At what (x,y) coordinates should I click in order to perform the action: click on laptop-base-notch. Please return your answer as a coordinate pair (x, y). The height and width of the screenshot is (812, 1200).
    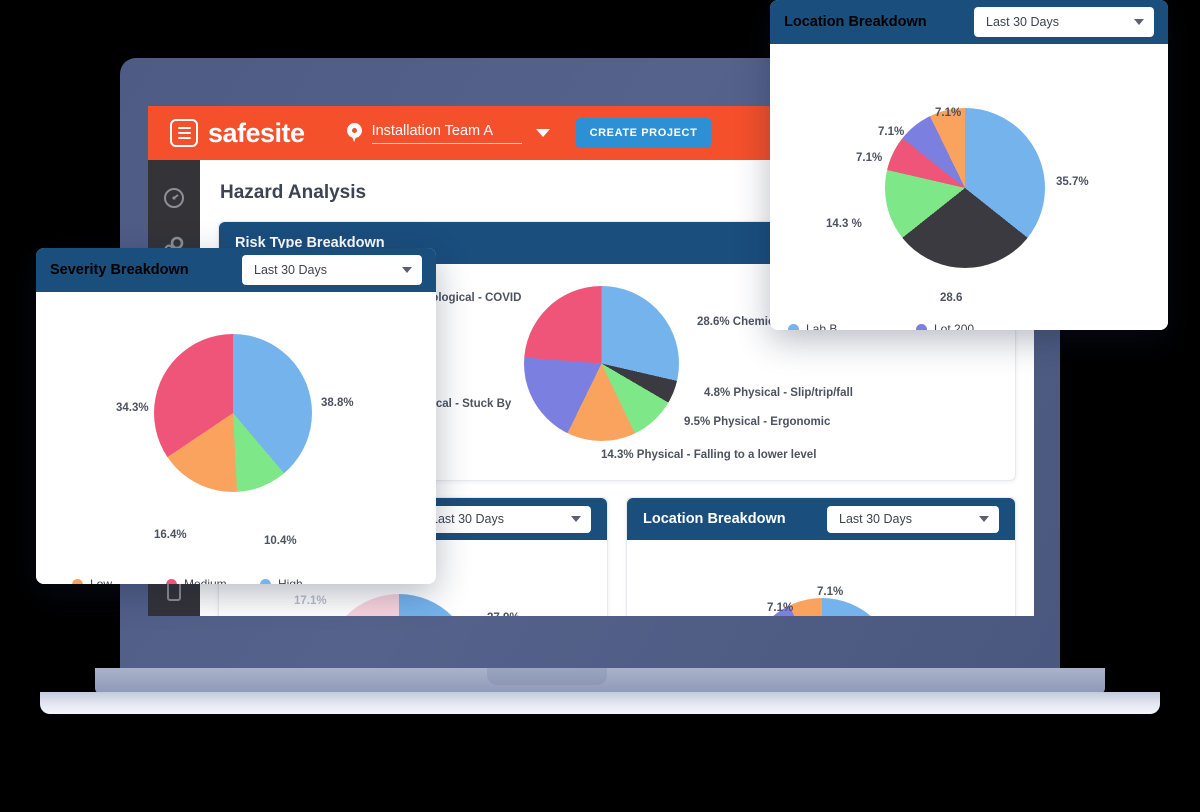
    Looking at the image, I should click on (547, 676).